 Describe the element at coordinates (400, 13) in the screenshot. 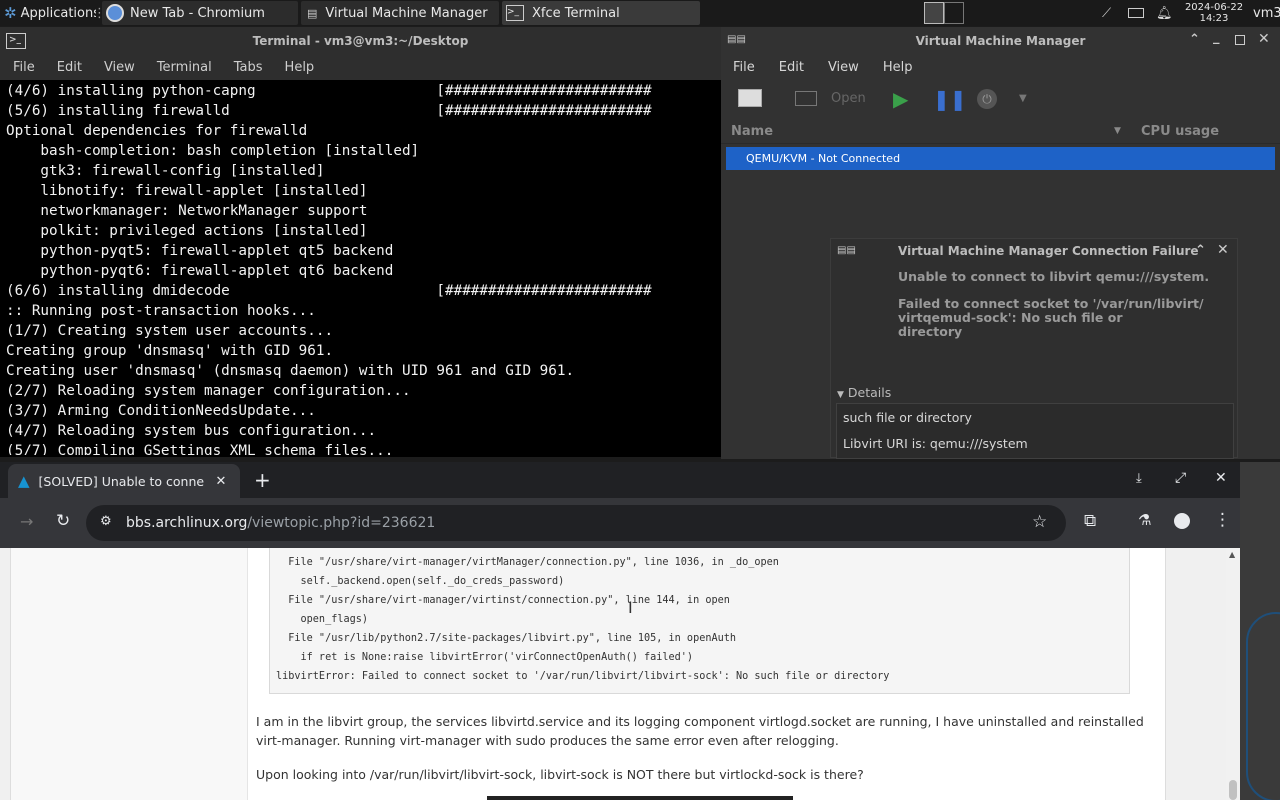

I see `task-vmm: ▤ Virtual Machine Manager` at that location.